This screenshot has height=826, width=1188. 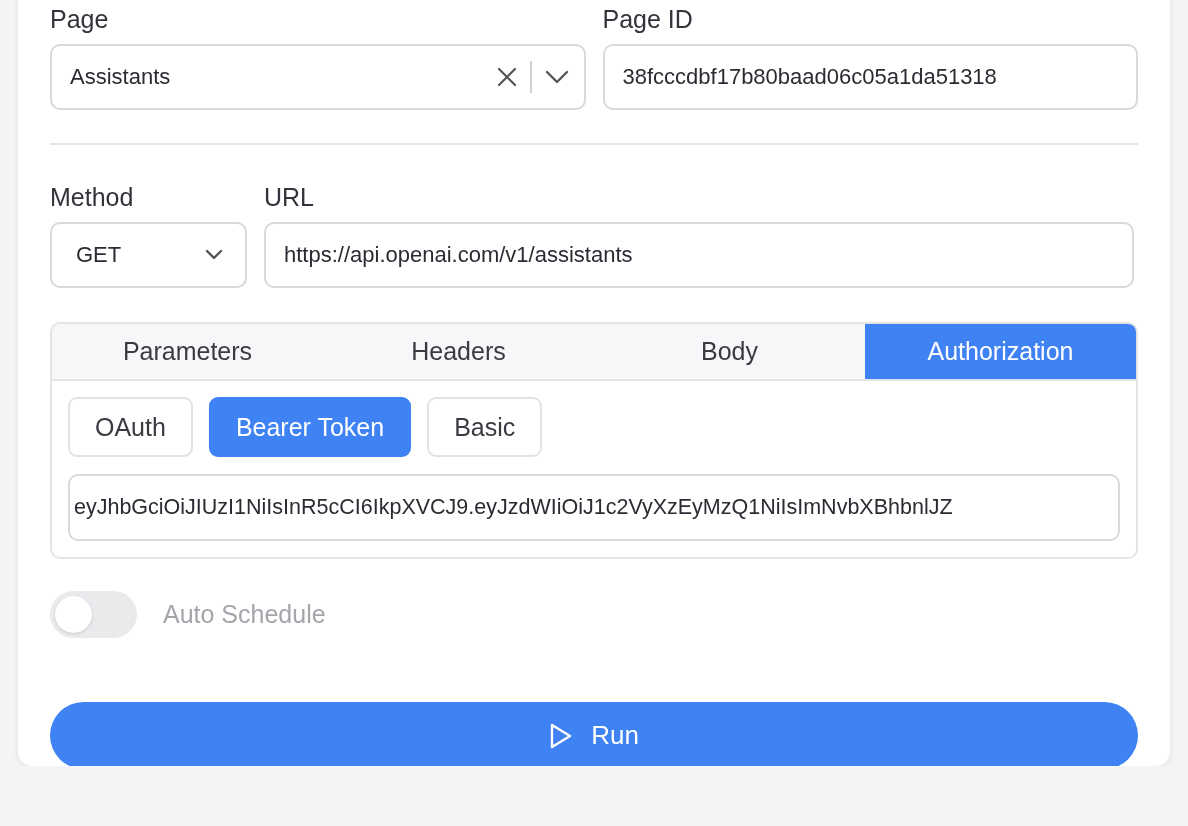 I want to click on field-label: Method, so click(x=92, y=197).